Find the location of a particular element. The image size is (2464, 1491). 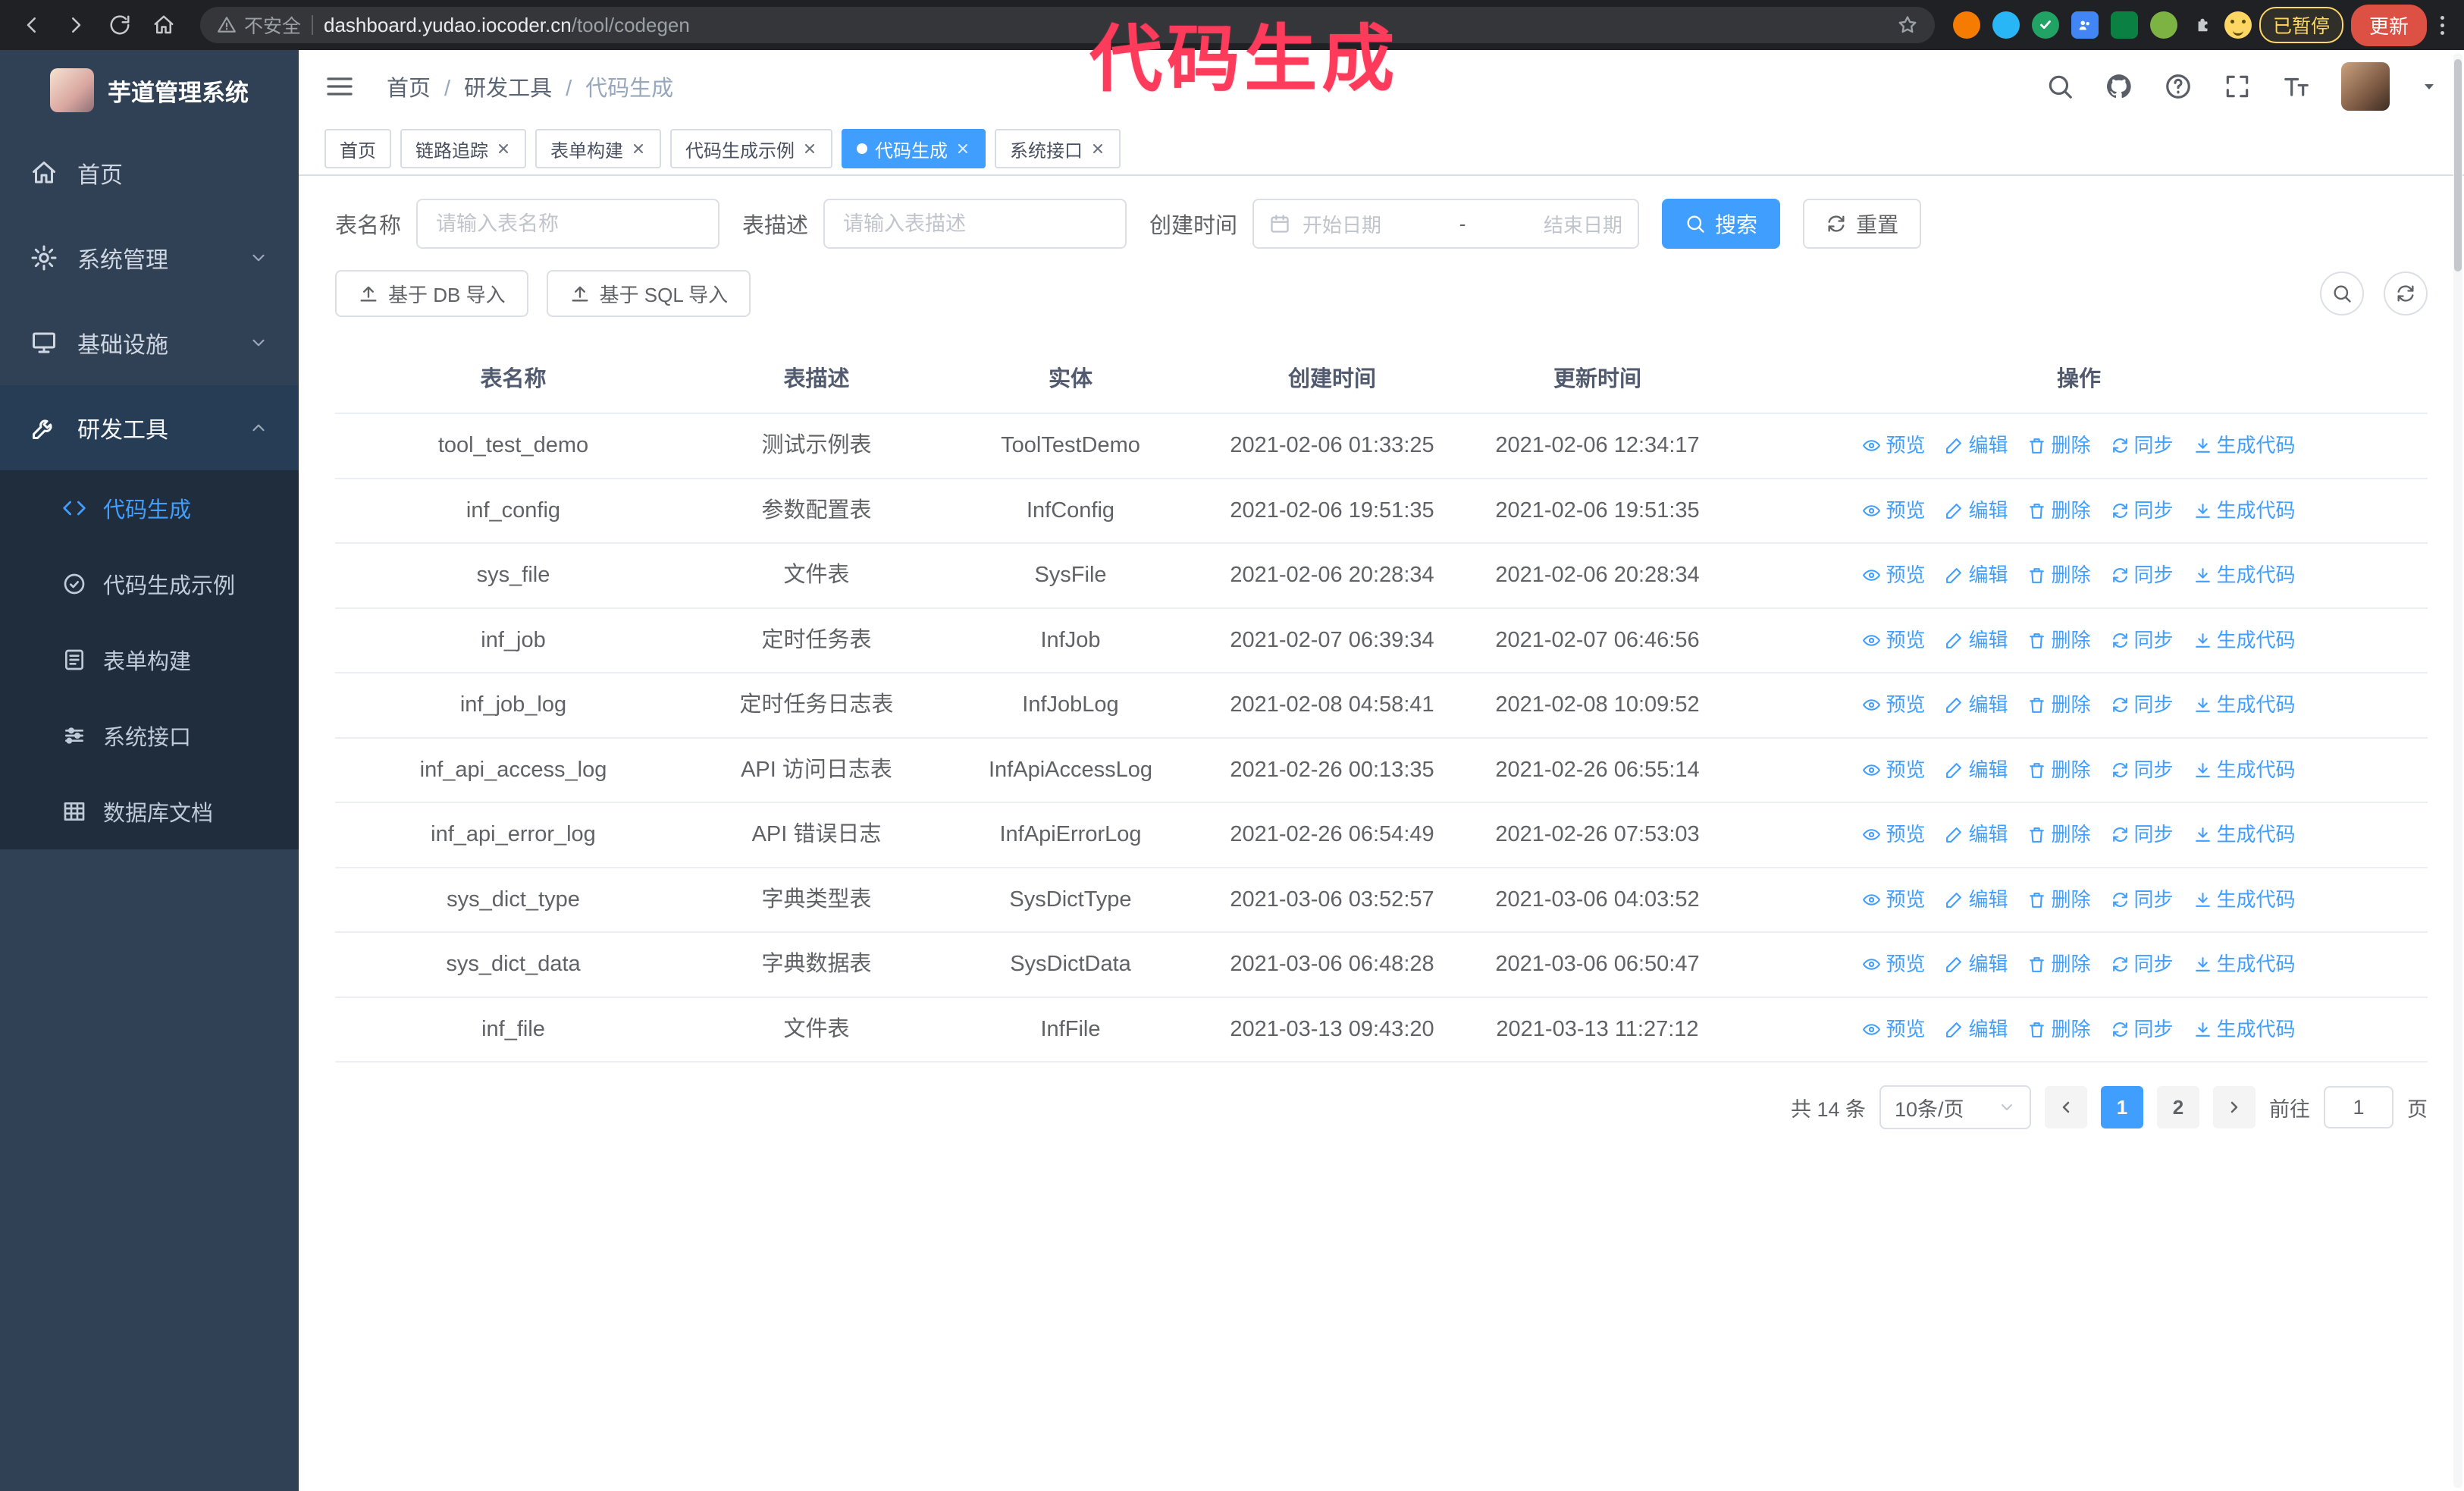

browser-home-button is located at coordinates (164, 25).